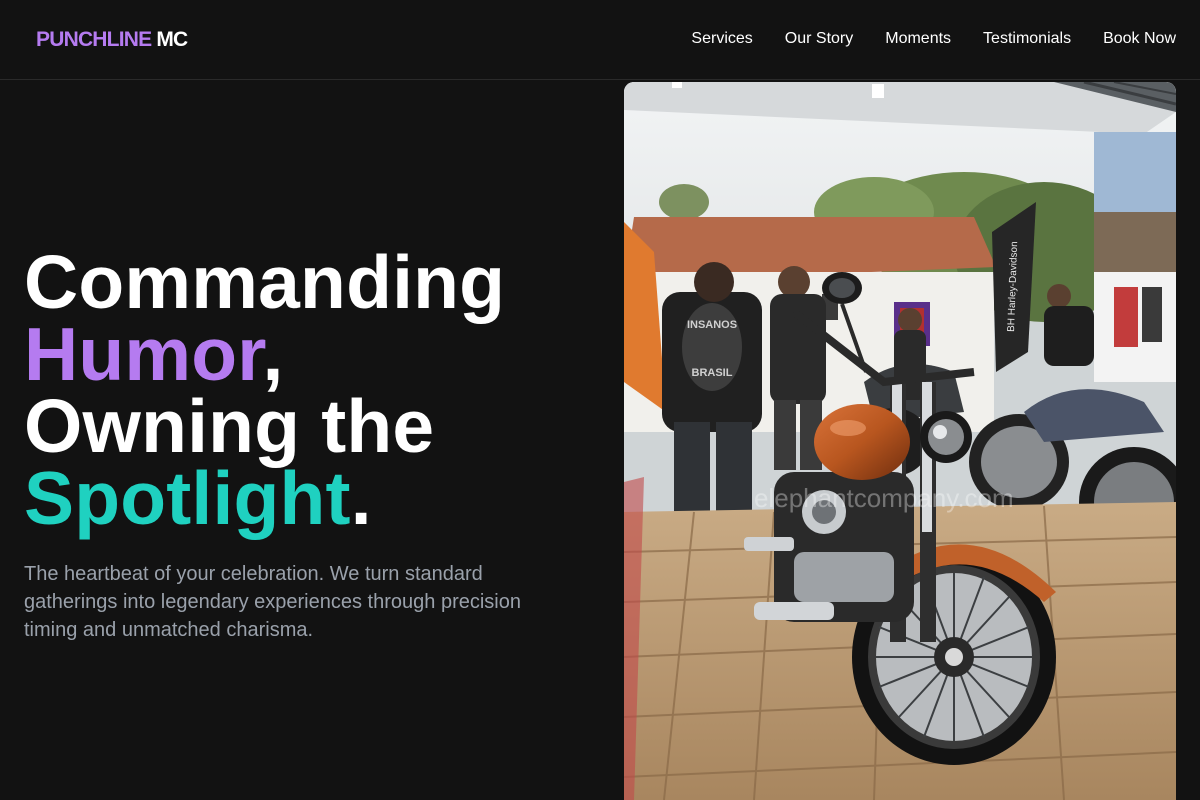 The width and height of the screenshot is (1200, 800). I want to click on brand-logo: PUNCHLINE MC, so click(112, 40).